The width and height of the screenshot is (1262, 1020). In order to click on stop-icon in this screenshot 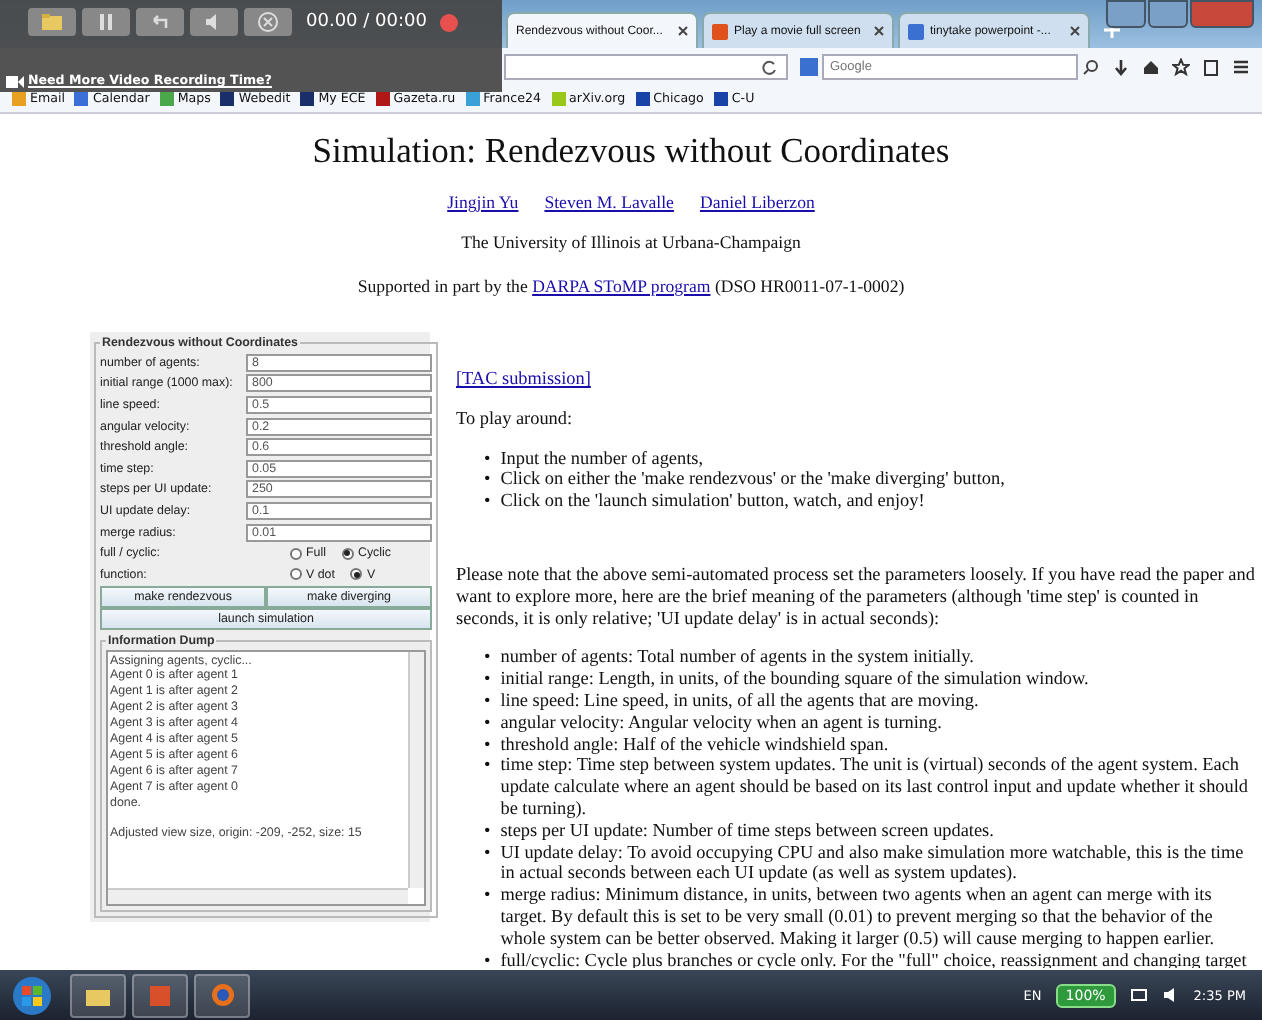, I will do `click(268, 22)`.